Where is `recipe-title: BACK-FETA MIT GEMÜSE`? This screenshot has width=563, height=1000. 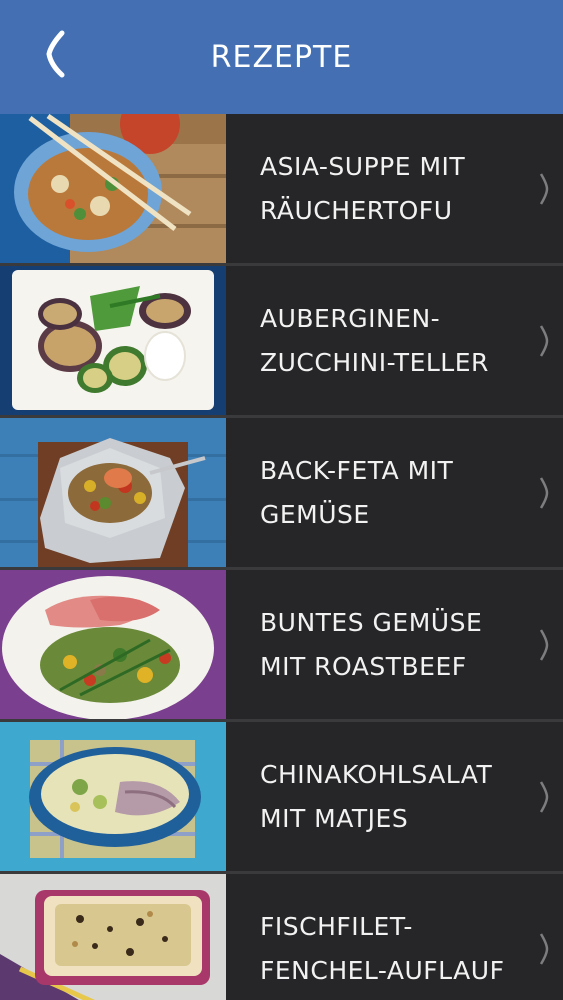
recipe-title: BACK-FETA MIT GEMÜSE is located at coordinates (357, 492).